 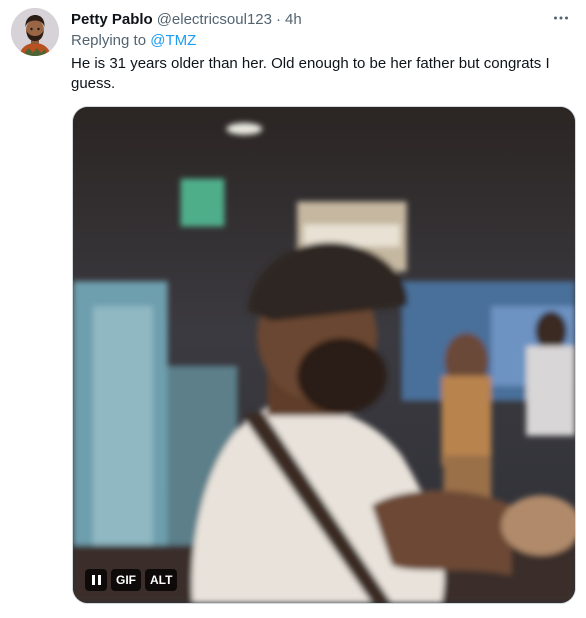 What do you see at coordinates (293, 19) in the screenshot?
I see `timestamp: 4h` at bounding box center [293, 19].